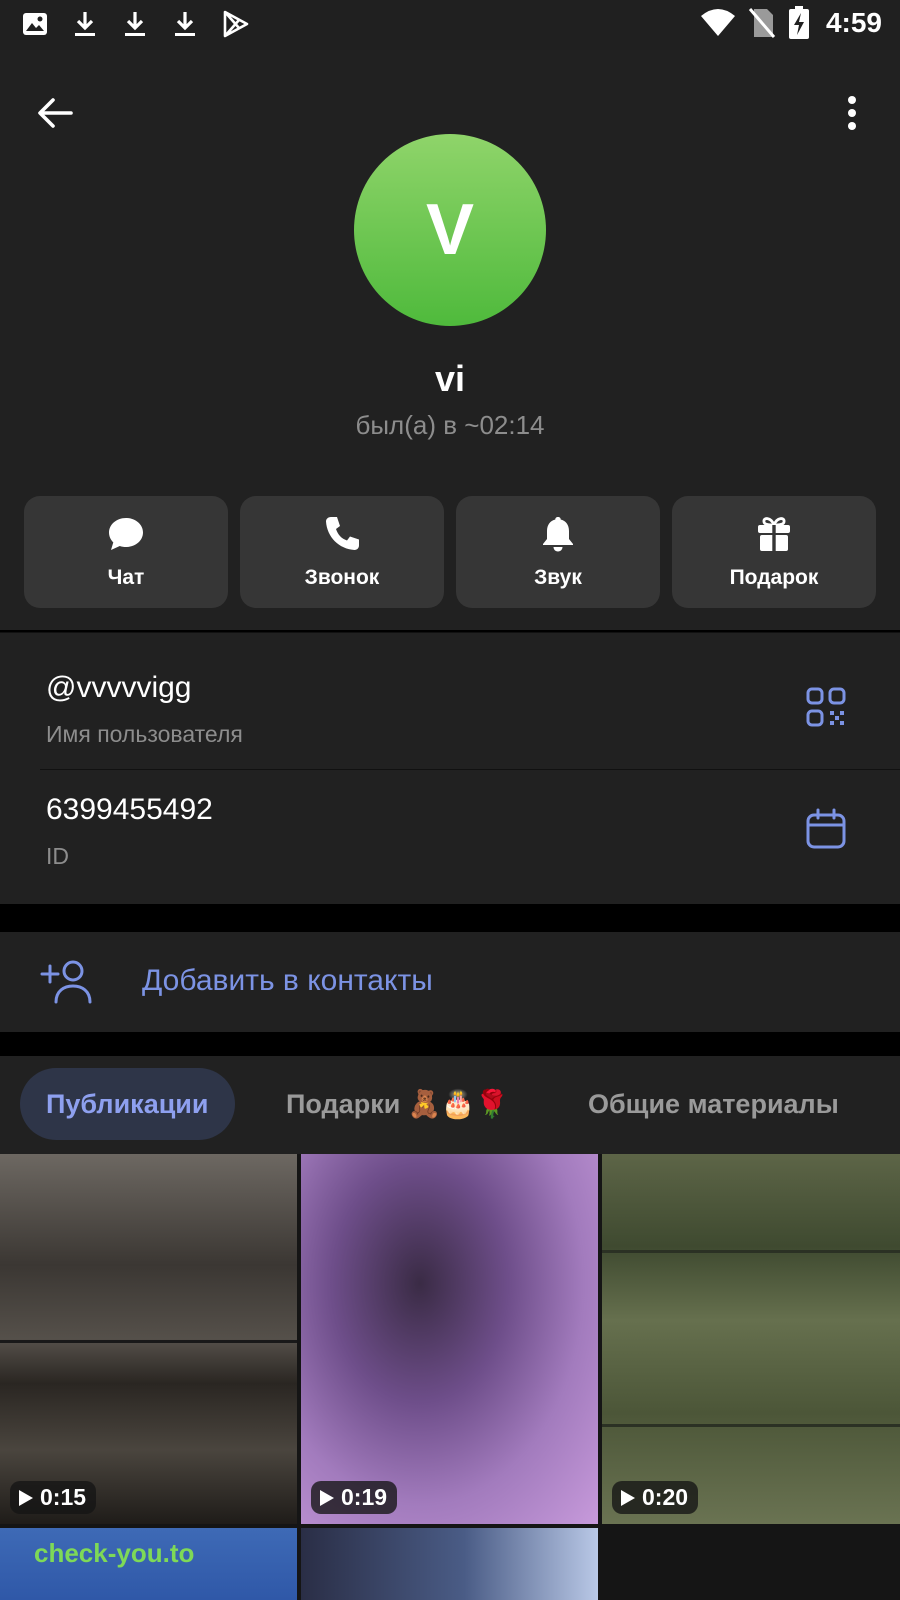 The height and width of the screenshot is (1600, 900). Describe the element at coordinates (126, 577) in the screenshot. I see `chat-label: Чат` at that location.